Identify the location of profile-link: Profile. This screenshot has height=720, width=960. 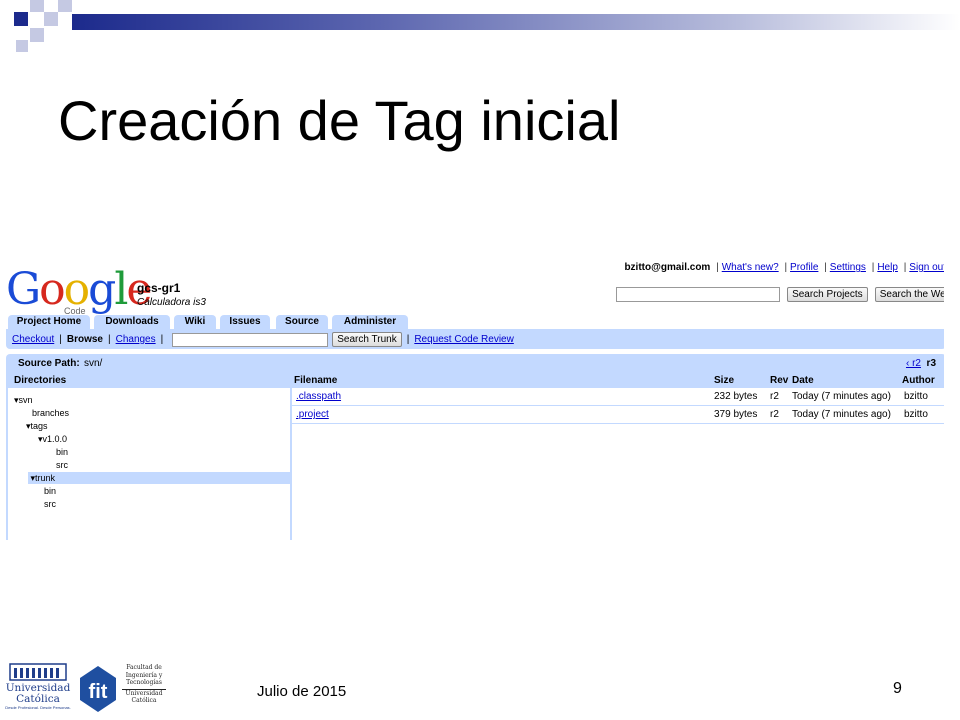
(804, 267).